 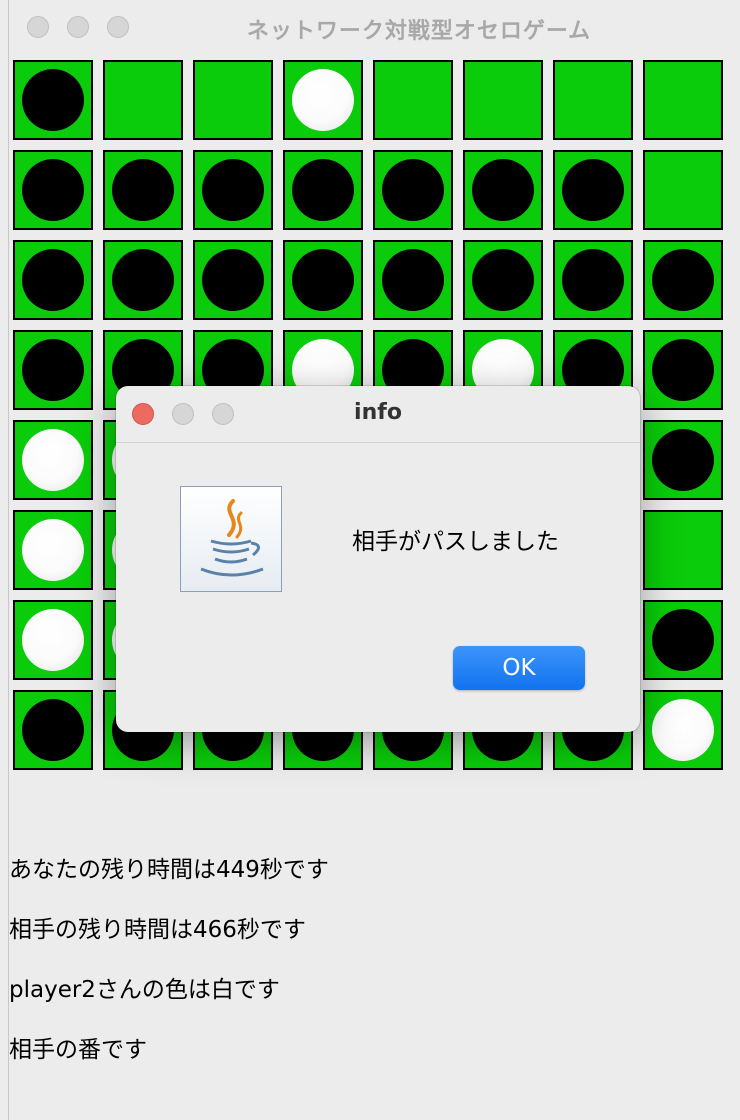 I want to click on turn-indicator: 相手の番です, so click(x=78, y=1050).